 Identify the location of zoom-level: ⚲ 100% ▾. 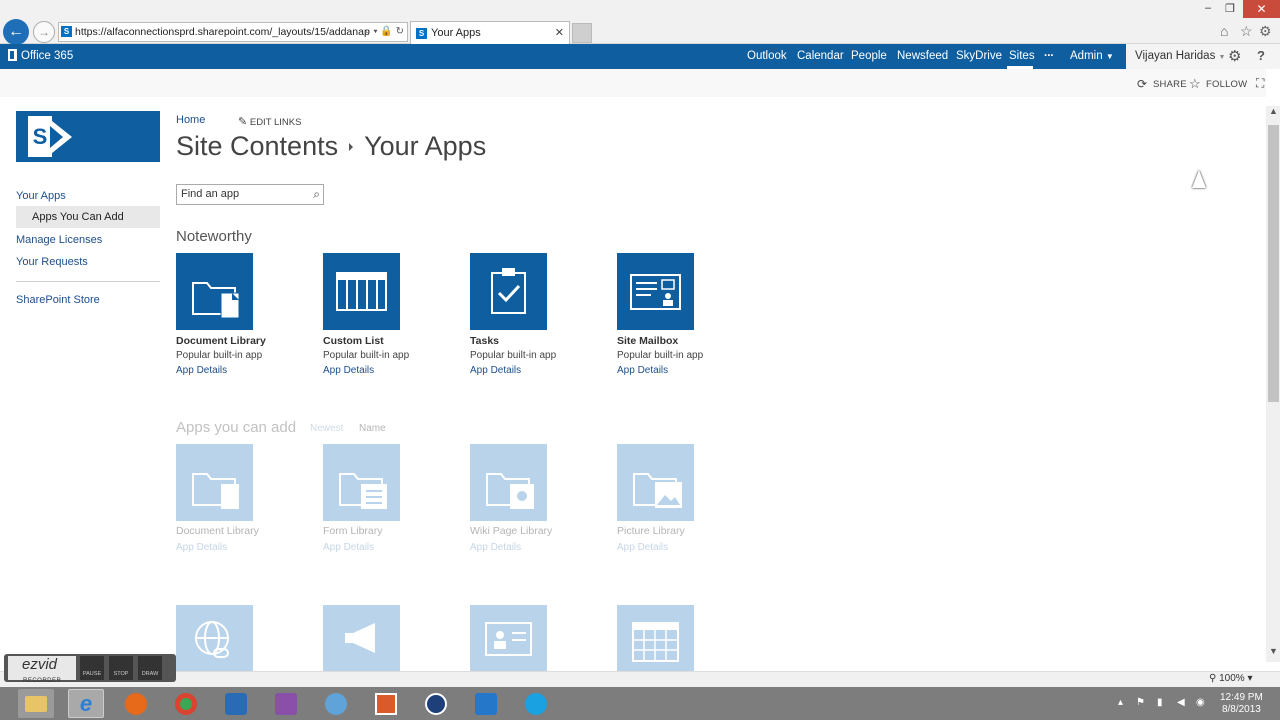
(1231, 678).